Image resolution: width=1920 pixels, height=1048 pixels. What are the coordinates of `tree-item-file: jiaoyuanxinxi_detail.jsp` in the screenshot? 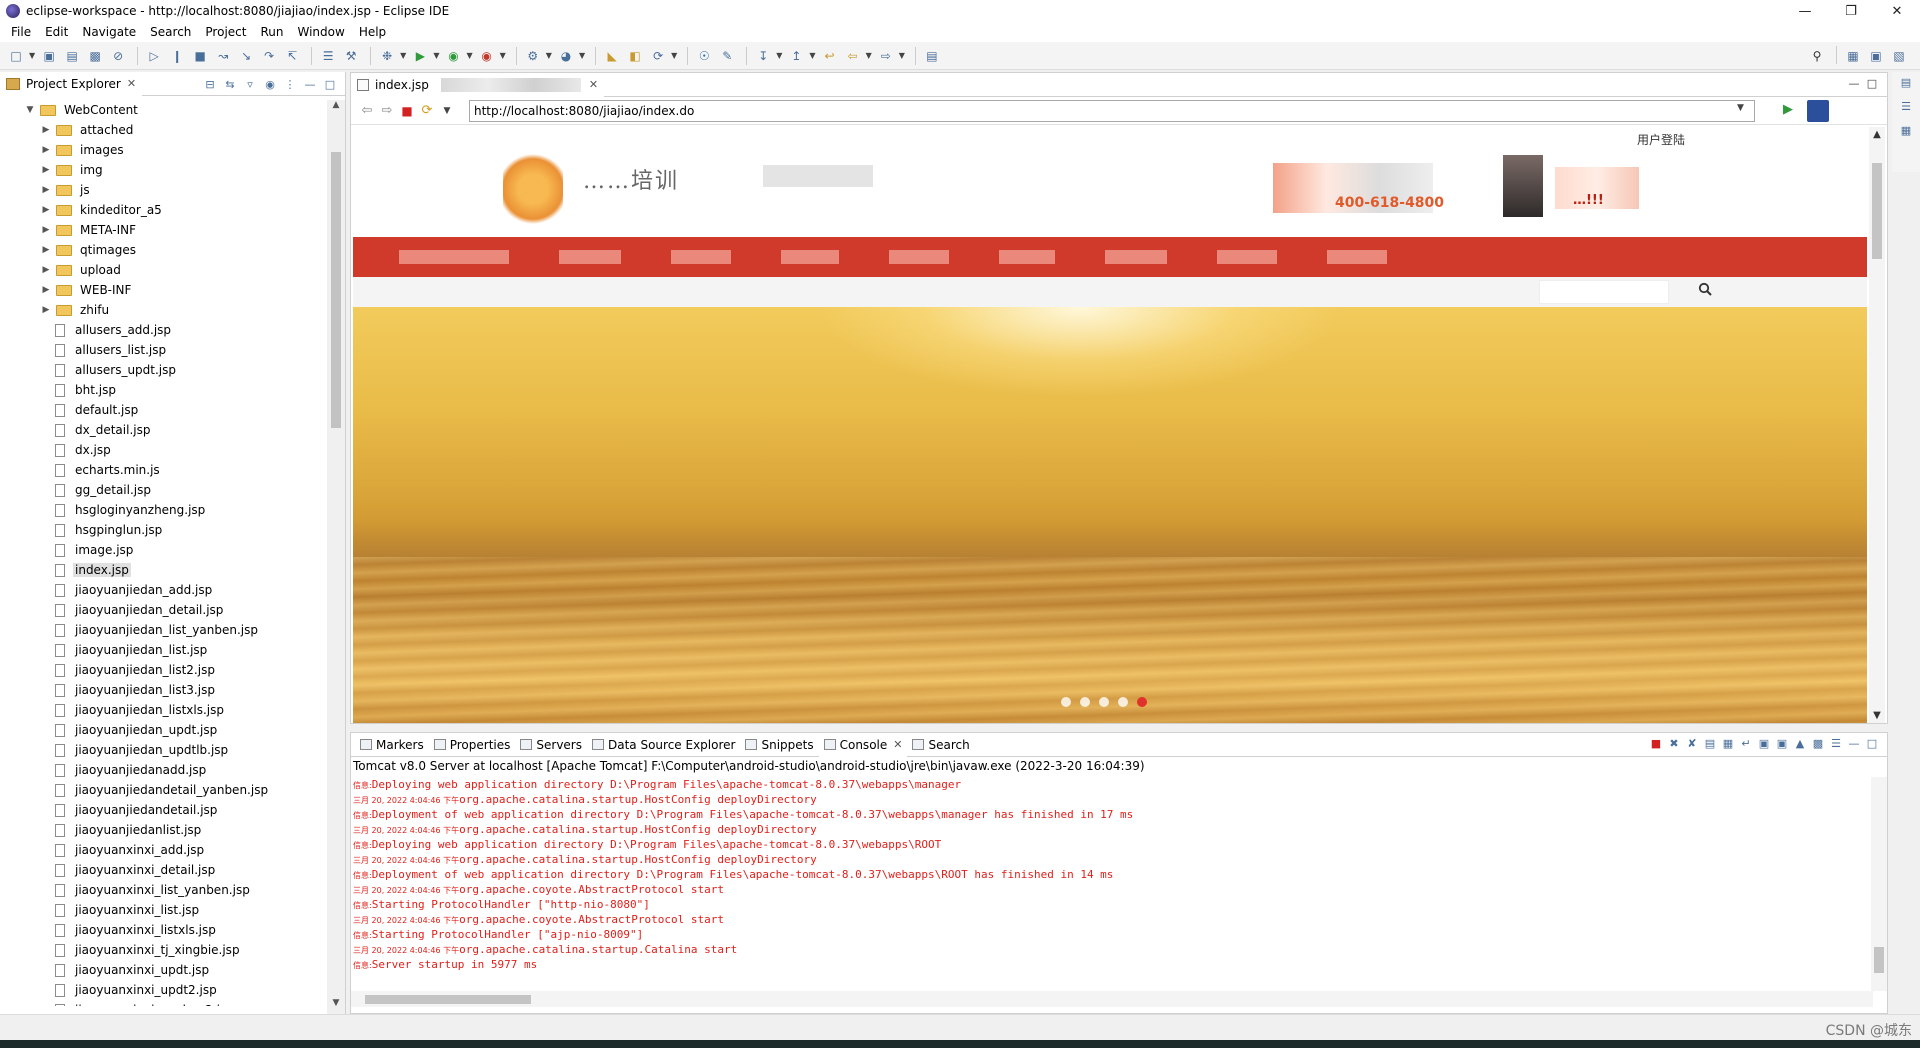 It's located at (163, 870).